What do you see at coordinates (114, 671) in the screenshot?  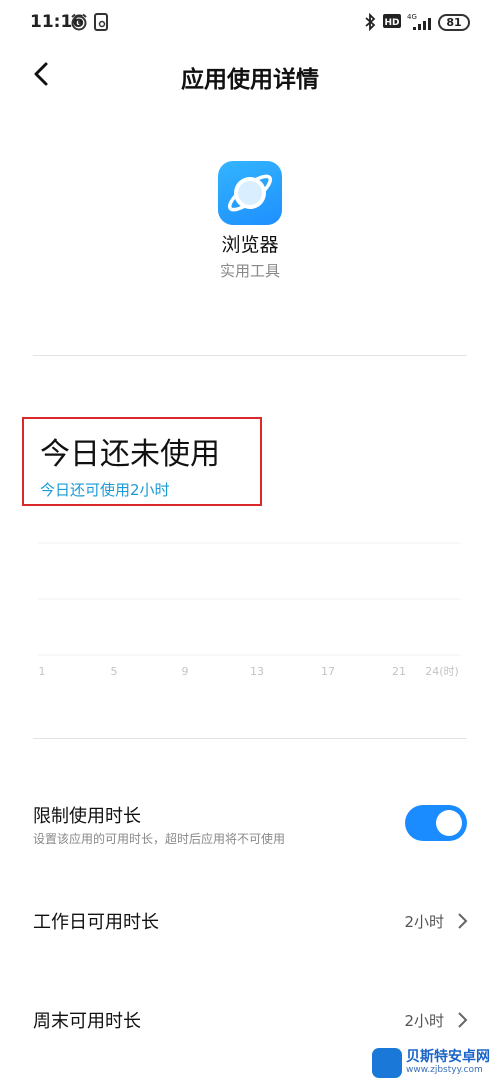 I see `chart-x-tick-label: 5` at bounding box center [114, 671].